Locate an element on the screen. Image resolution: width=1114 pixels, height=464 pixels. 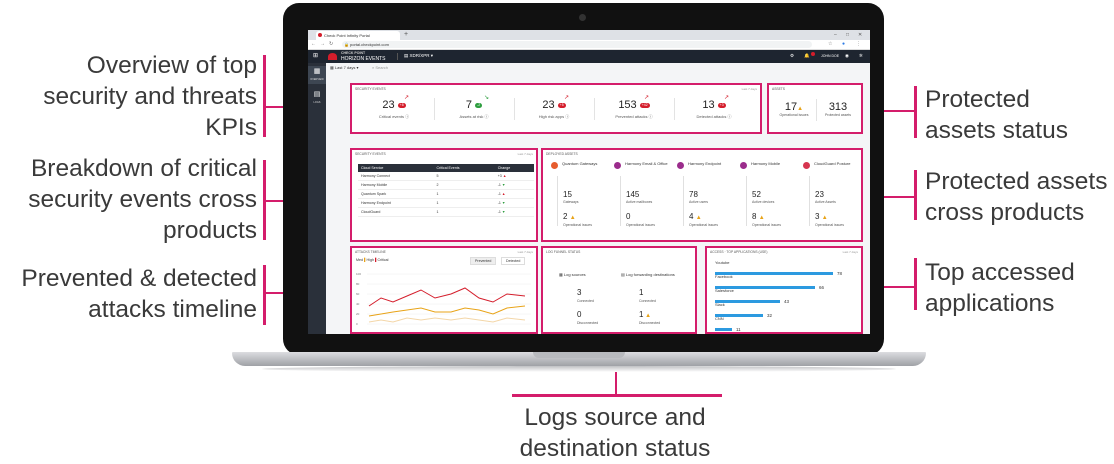
kpi-change-badge: +42 is located at coordinates (644, 105).